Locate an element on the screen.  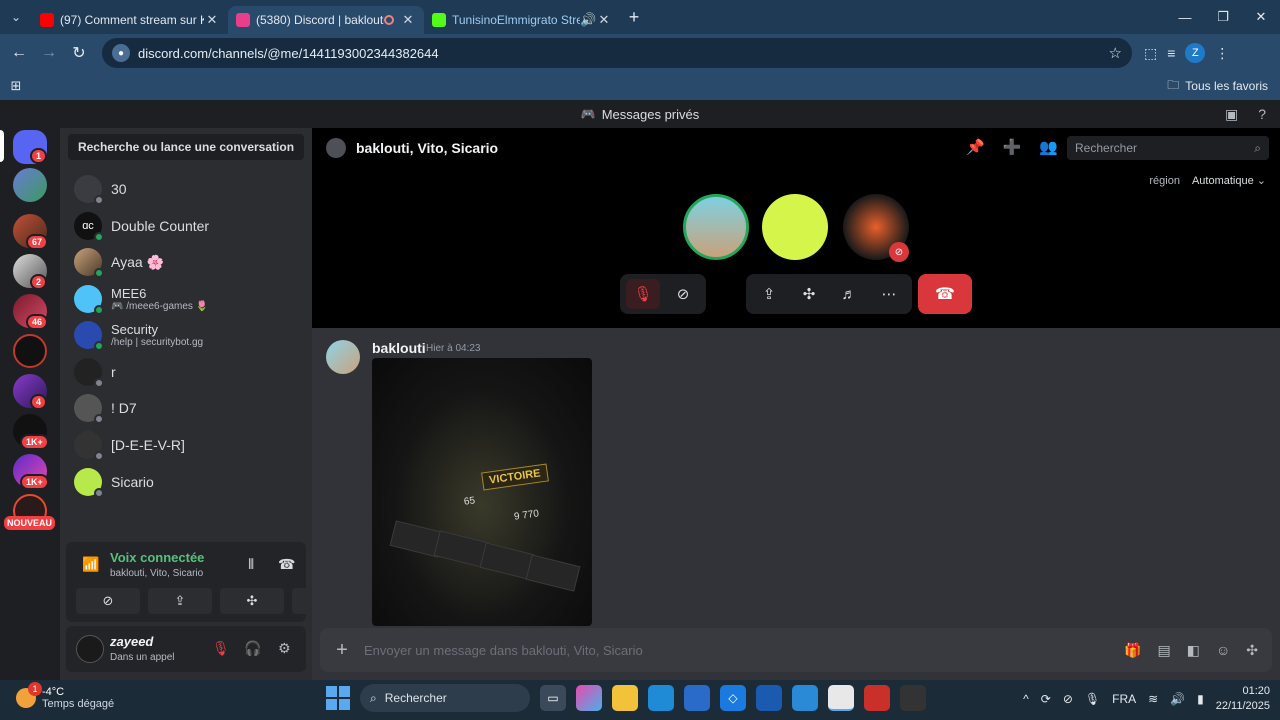
dm-item: [D-E-E-V-R] is located at coordinates (189, 445).